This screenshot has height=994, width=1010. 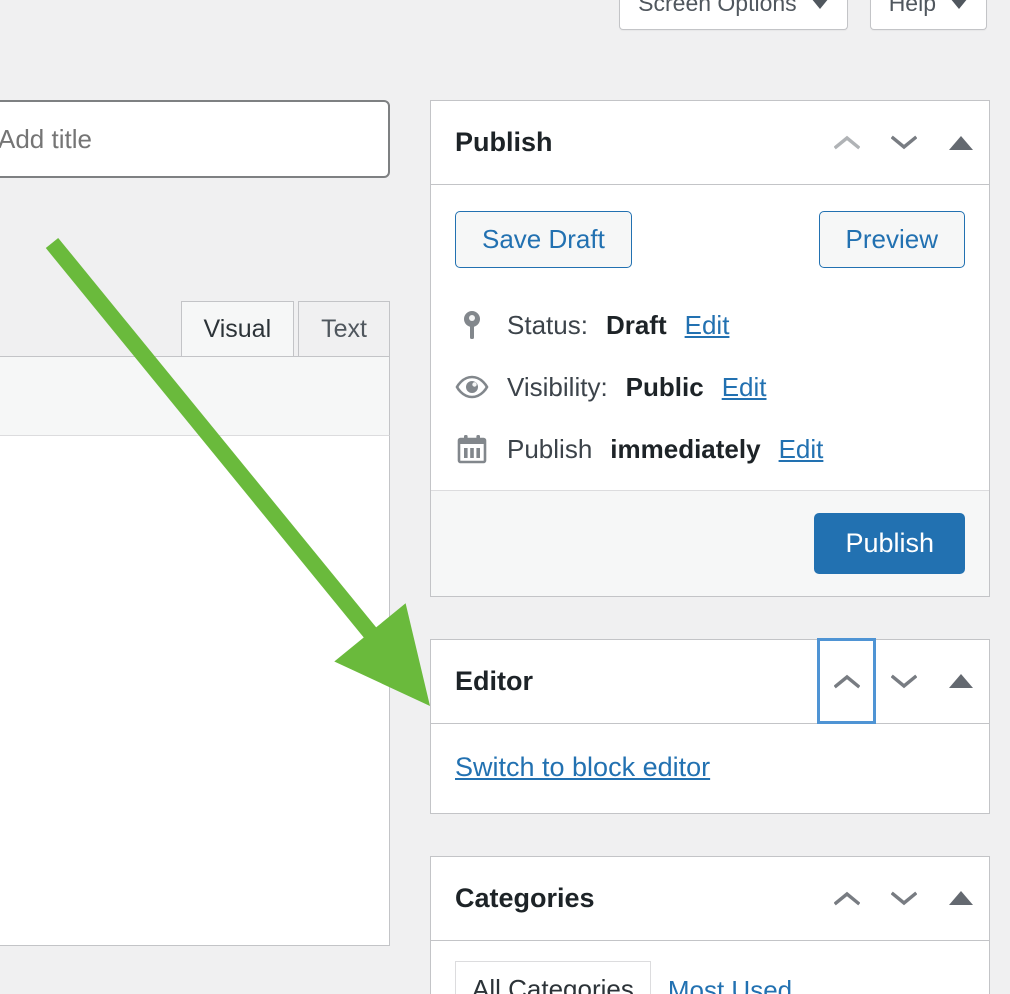 I want to click on tab-all-categories-label: All Categories, so click(x=553, y=983).